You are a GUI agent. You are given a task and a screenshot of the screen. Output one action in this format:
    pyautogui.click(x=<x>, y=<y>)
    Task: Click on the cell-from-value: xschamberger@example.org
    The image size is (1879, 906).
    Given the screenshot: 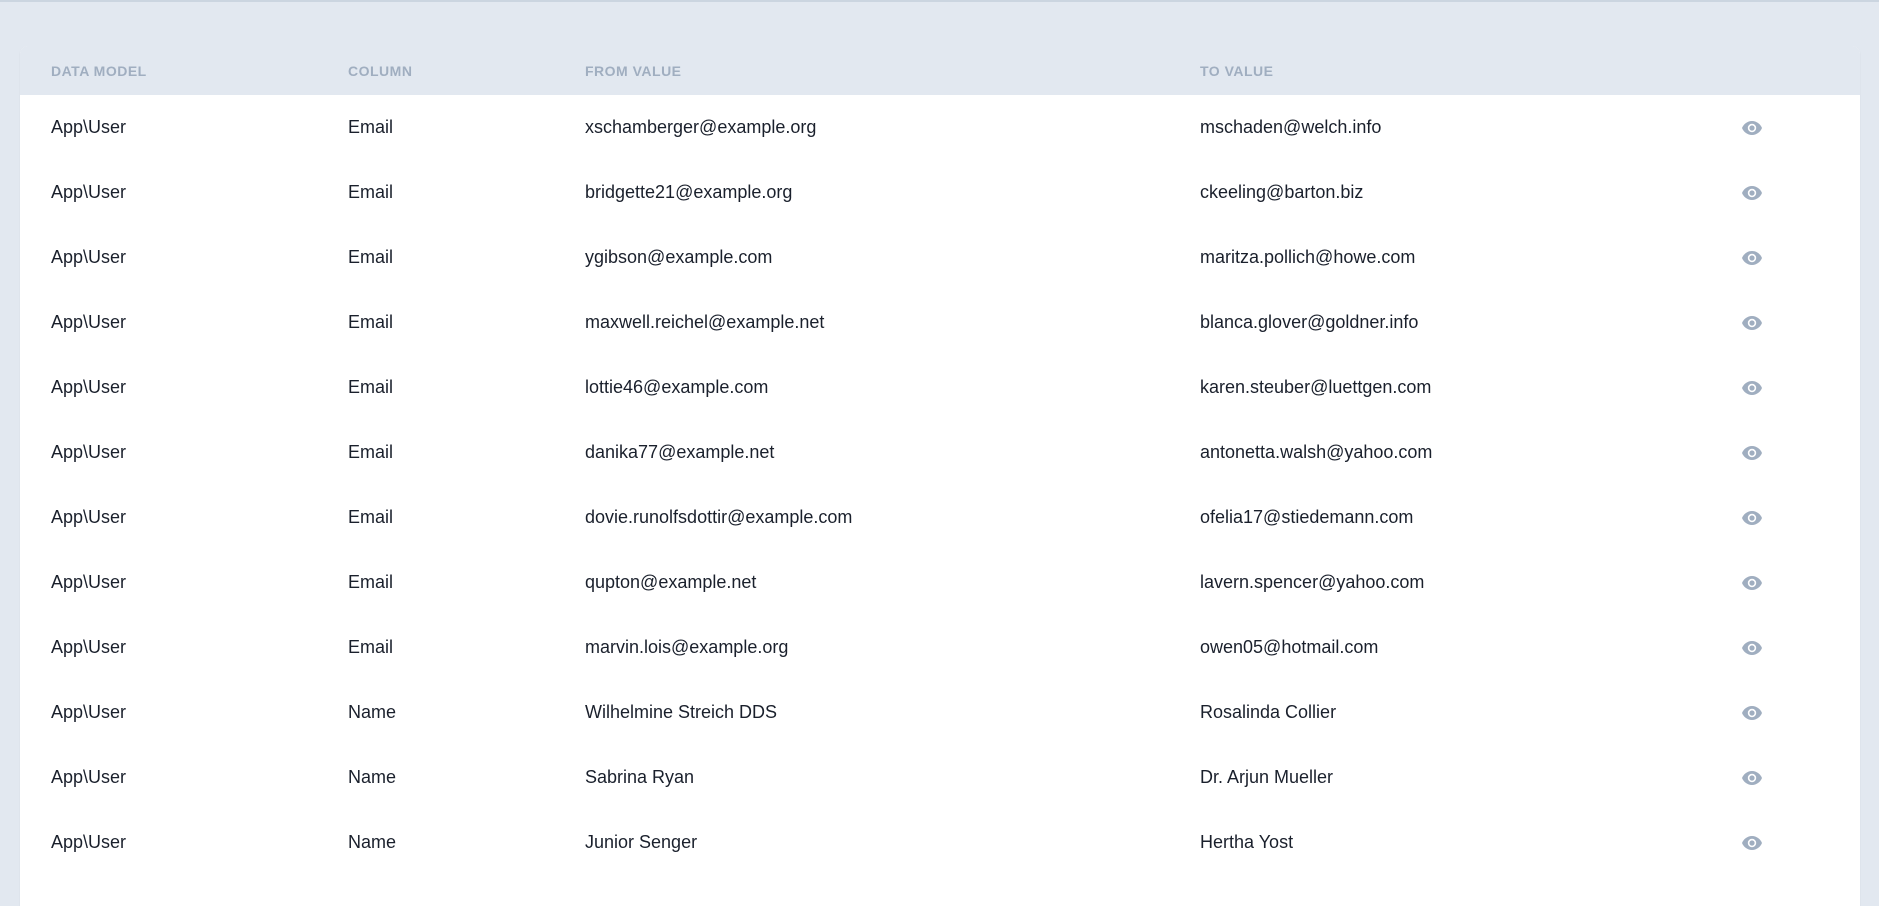 What is the action you would take?
    pyautogui.click(x=701, y=127)
    